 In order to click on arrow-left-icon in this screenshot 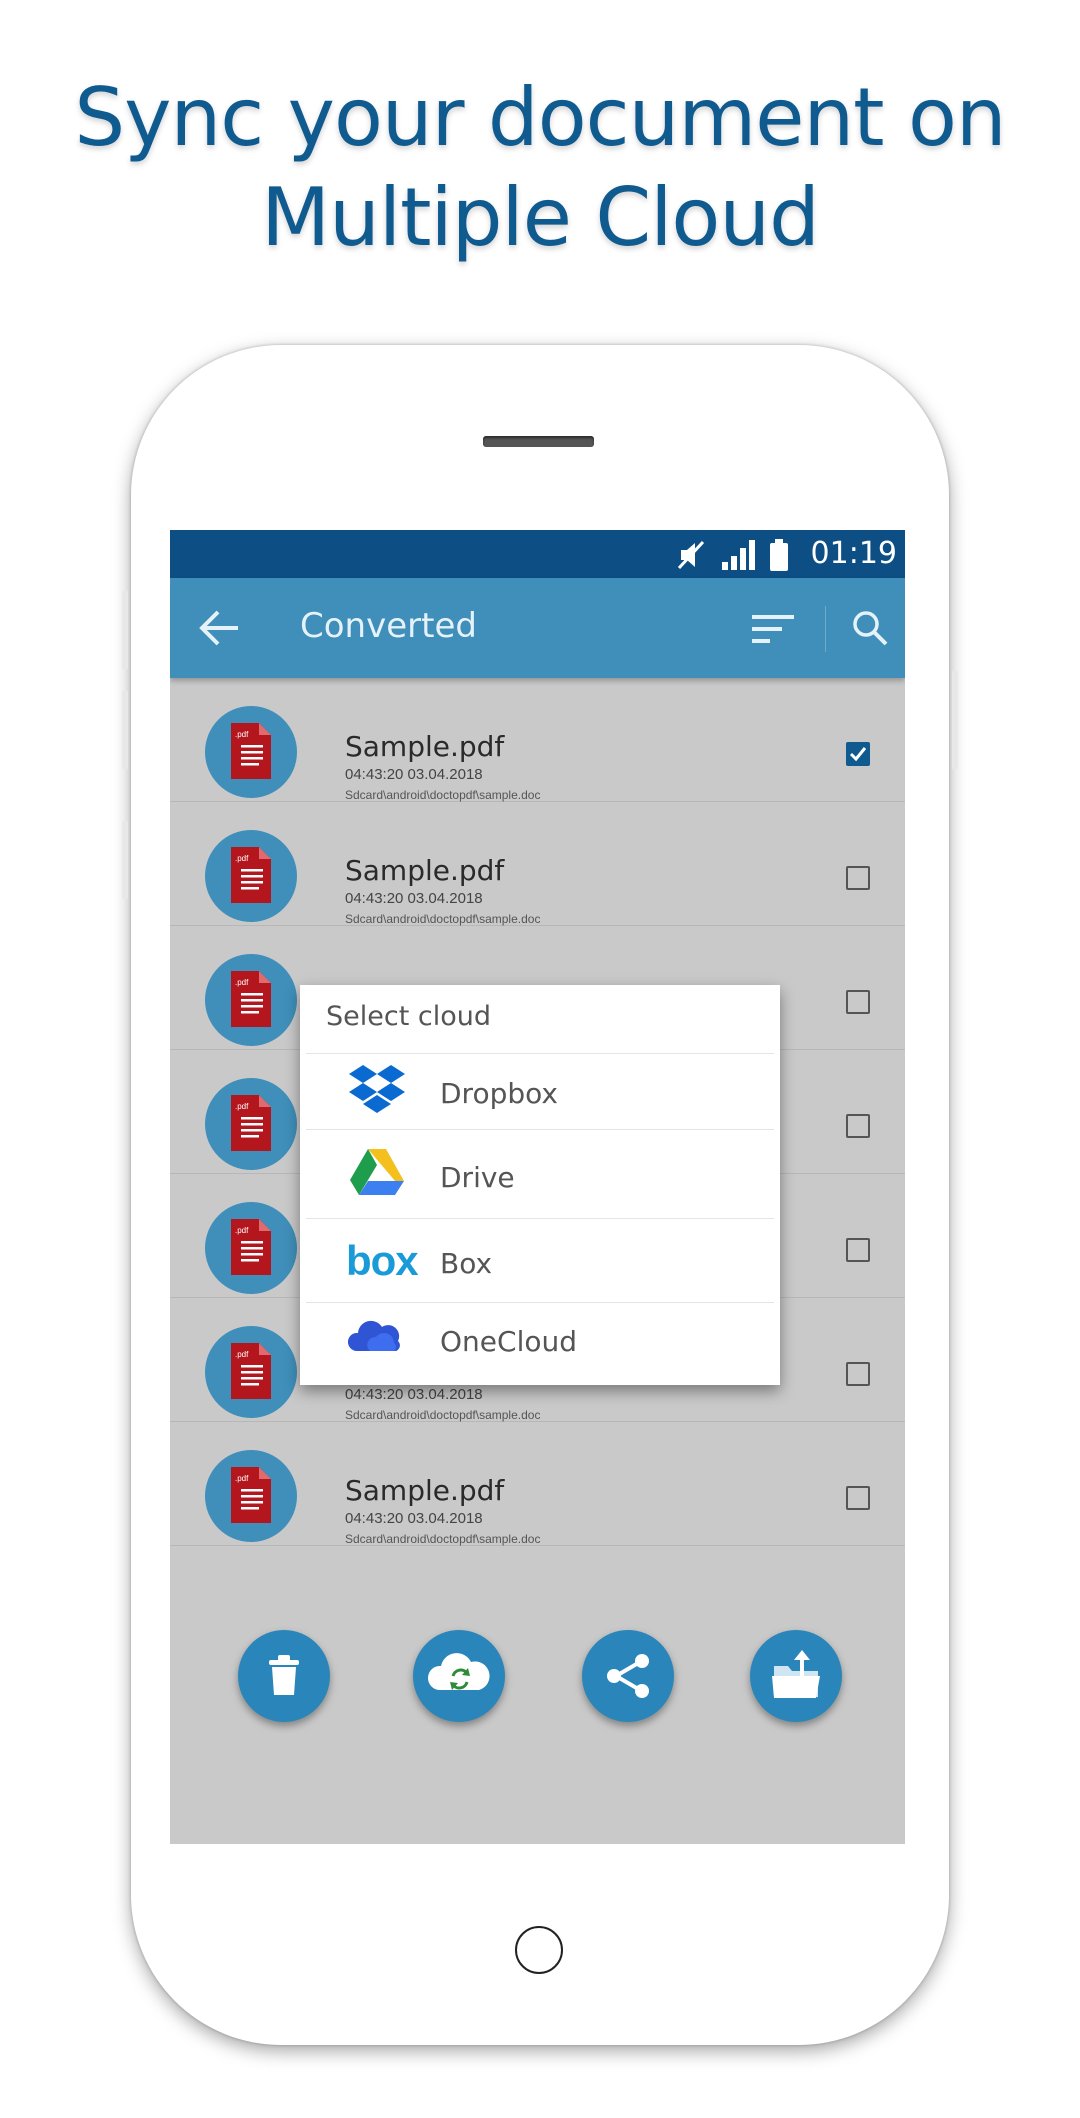, I will do `click(220, 630)`.